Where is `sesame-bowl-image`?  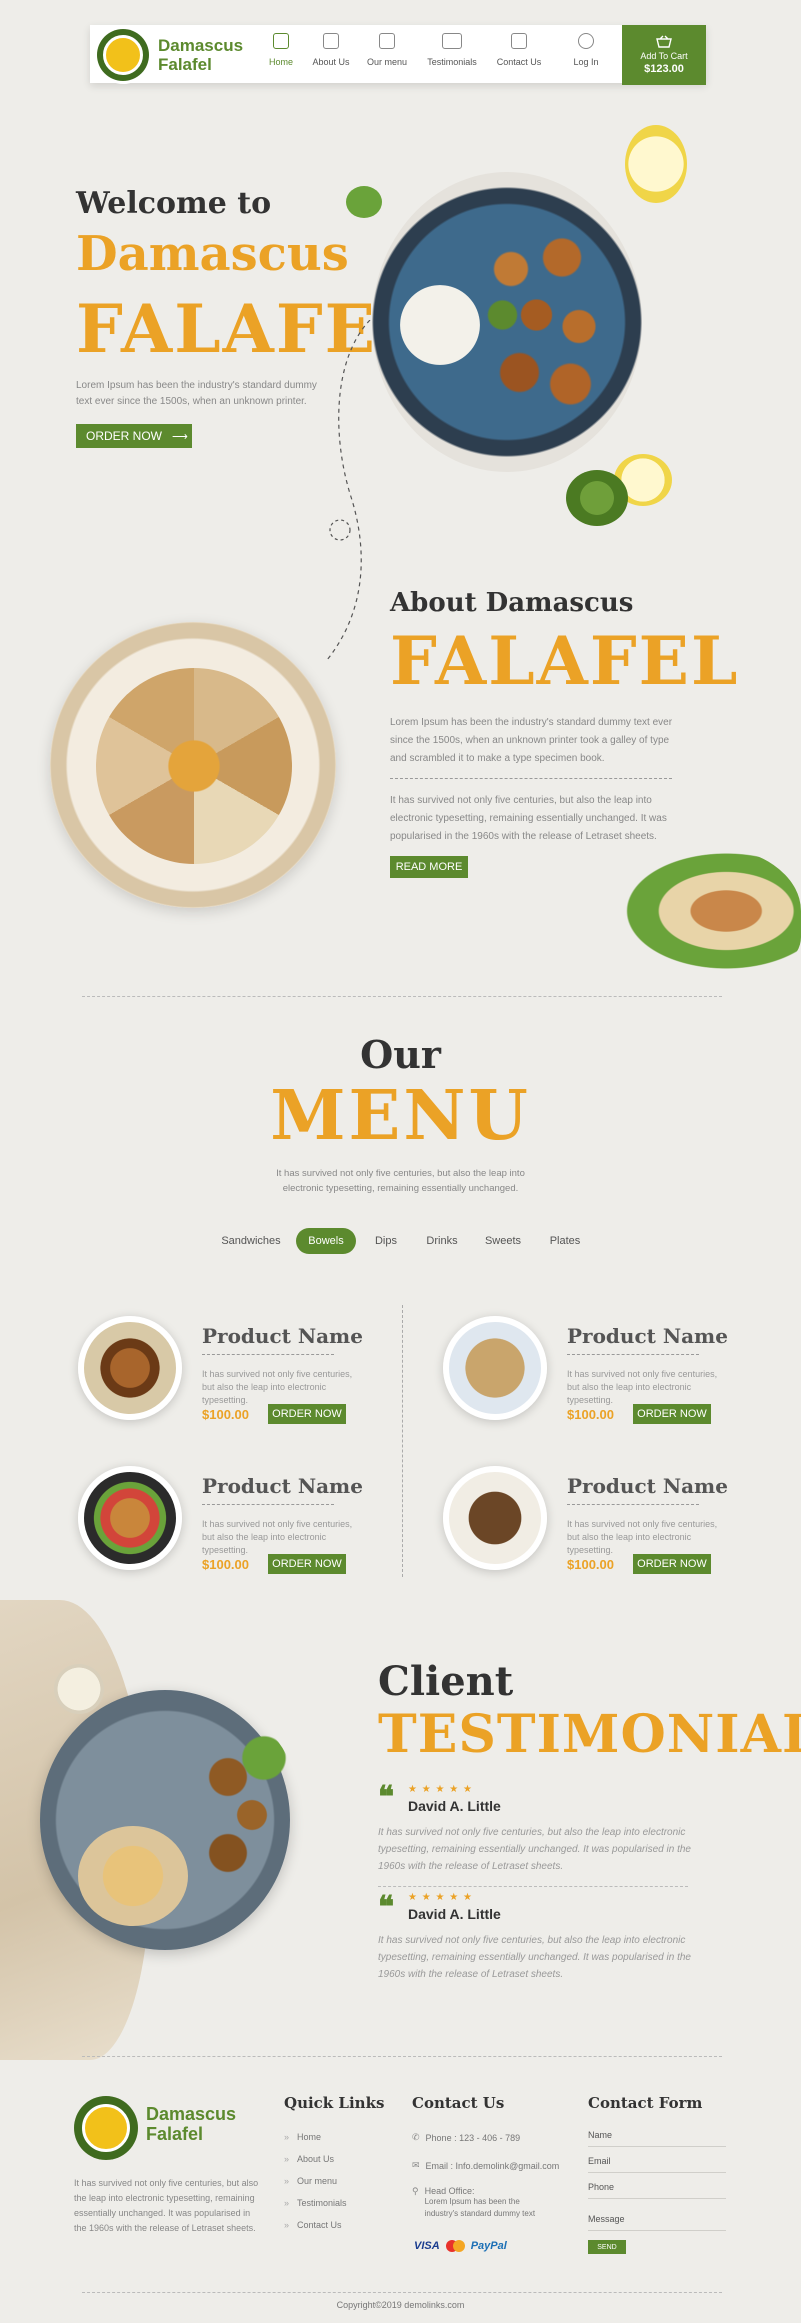
sesame-bowl-image is located at coordinates (79, 1689).